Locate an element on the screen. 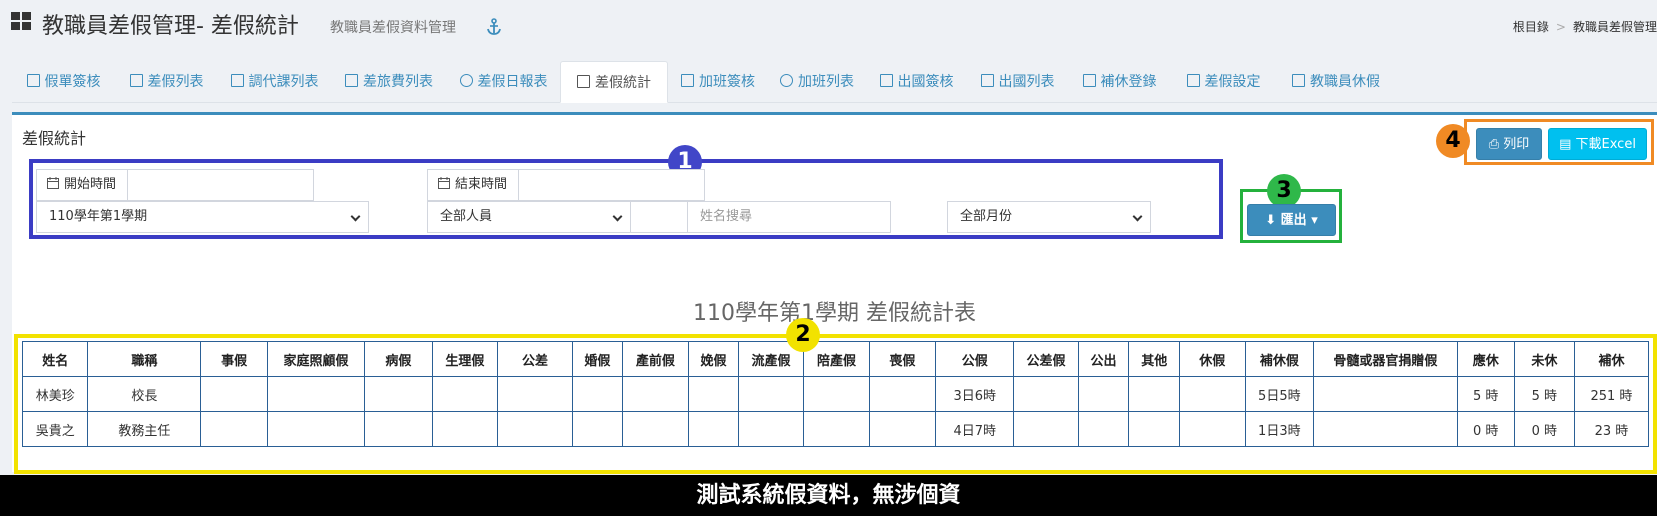  download-excel-label: 下載Excel is located at coordinates (1605, 144).